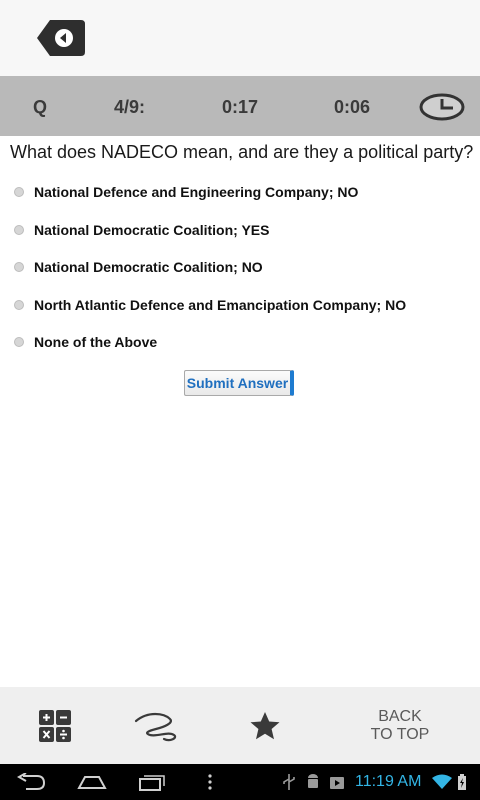 The width and height of the screenshot is (480, 800). I want to click on menu-button, so click(210, 782).